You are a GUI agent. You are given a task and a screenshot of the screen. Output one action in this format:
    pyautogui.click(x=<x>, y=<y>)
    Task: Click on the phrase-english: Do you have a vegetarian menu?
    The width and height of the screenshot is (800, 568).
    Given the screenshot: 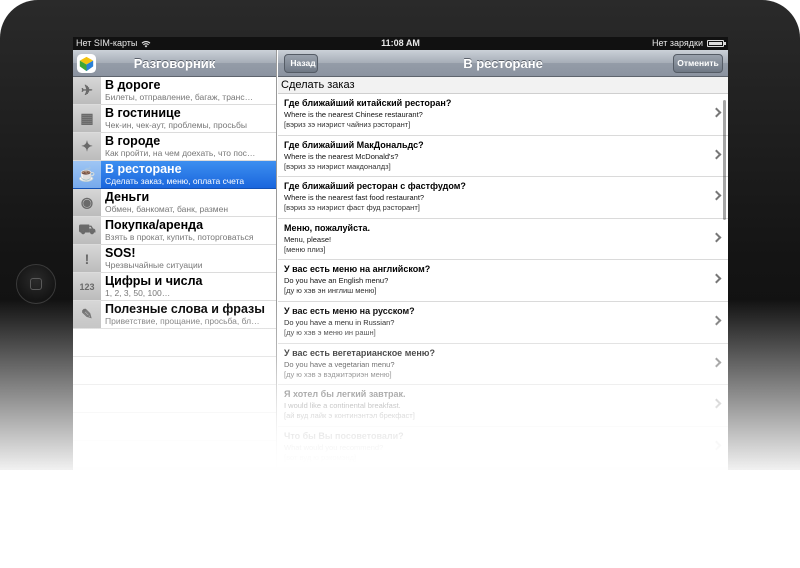 What is the action you would take?
    pyautogui.click(x=339, y=364)
    